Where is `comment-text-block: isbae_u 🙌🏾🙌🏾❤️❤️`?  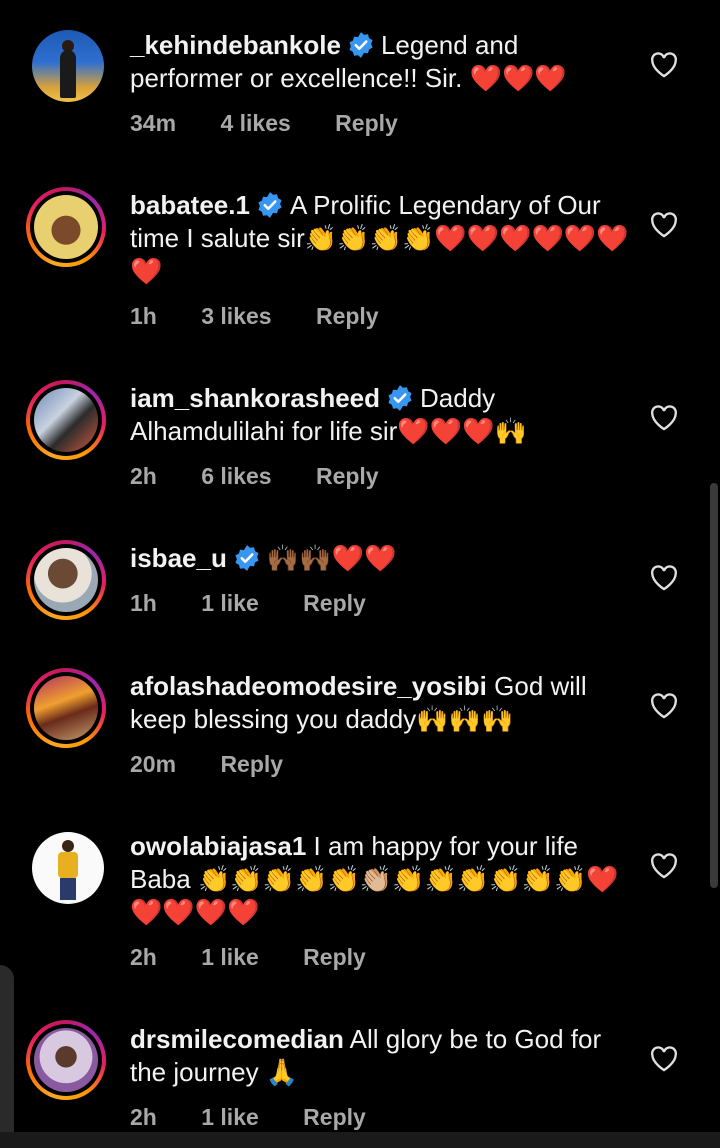
comment-text-block: isbae_u 🙌🏾🙌🏾❤️❤️ is located at coordinates (380, 558).